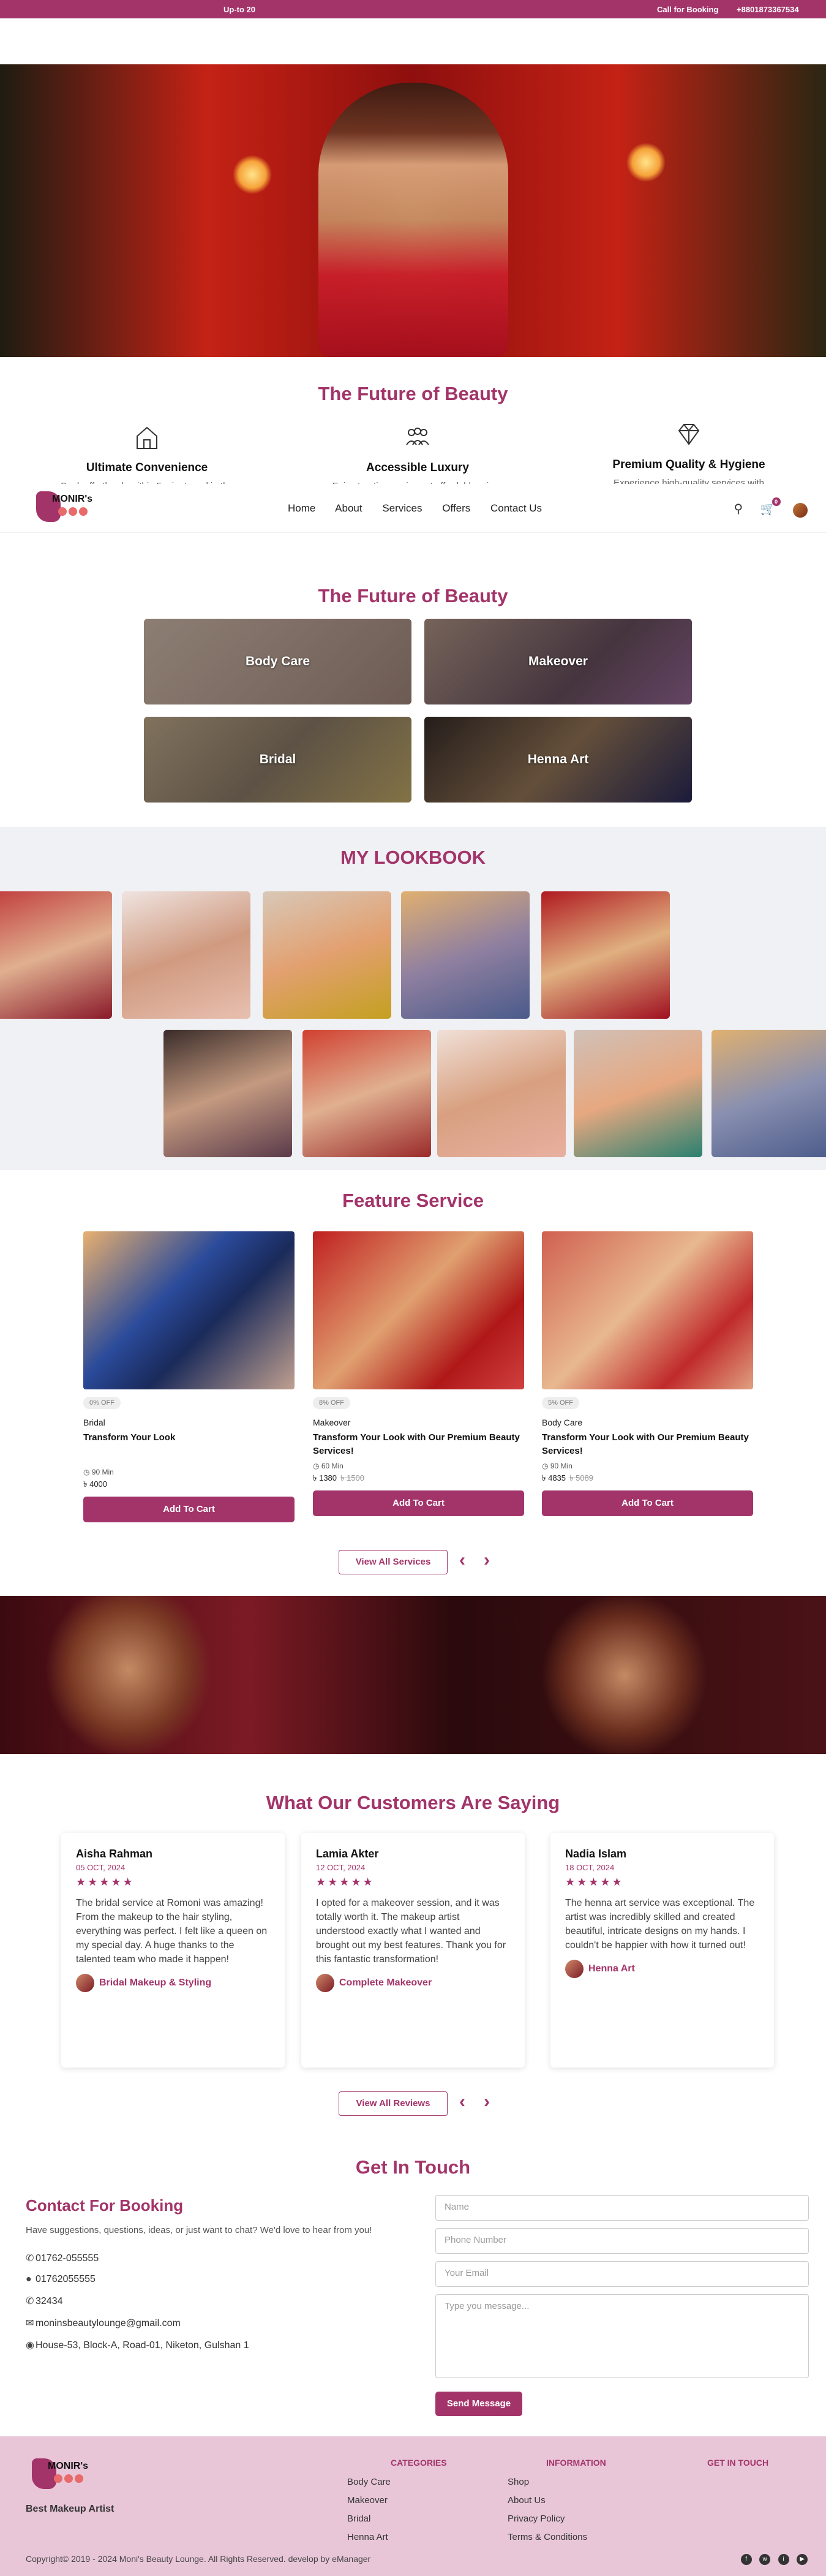  Describe the element at coordinates (746, 2559) in the screenshot. I see `facebook-icon: f` at that location.